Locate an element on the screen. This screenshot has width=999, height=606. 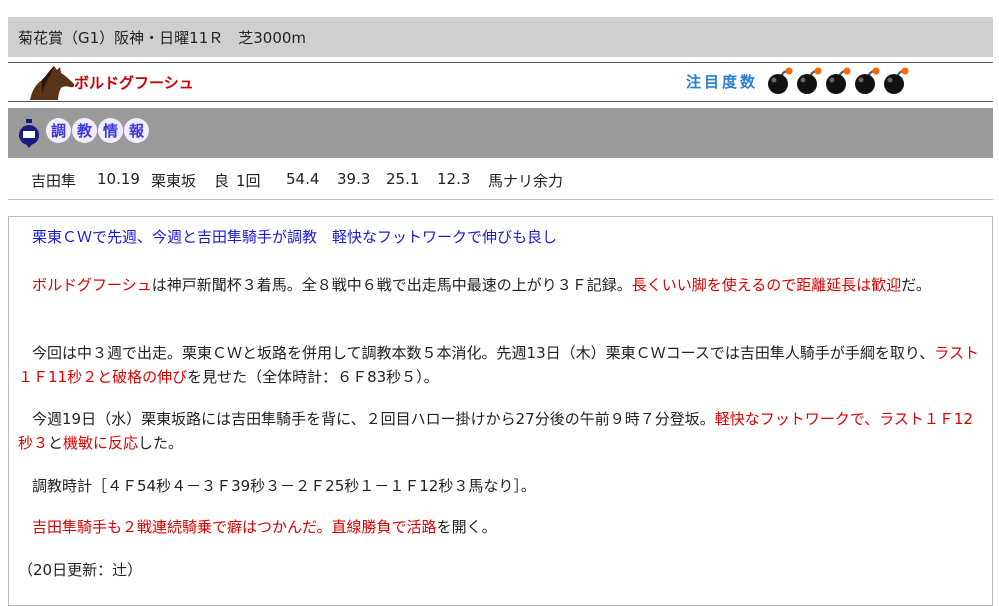
section-title-char: 情 is located at coordinates (110, 130).